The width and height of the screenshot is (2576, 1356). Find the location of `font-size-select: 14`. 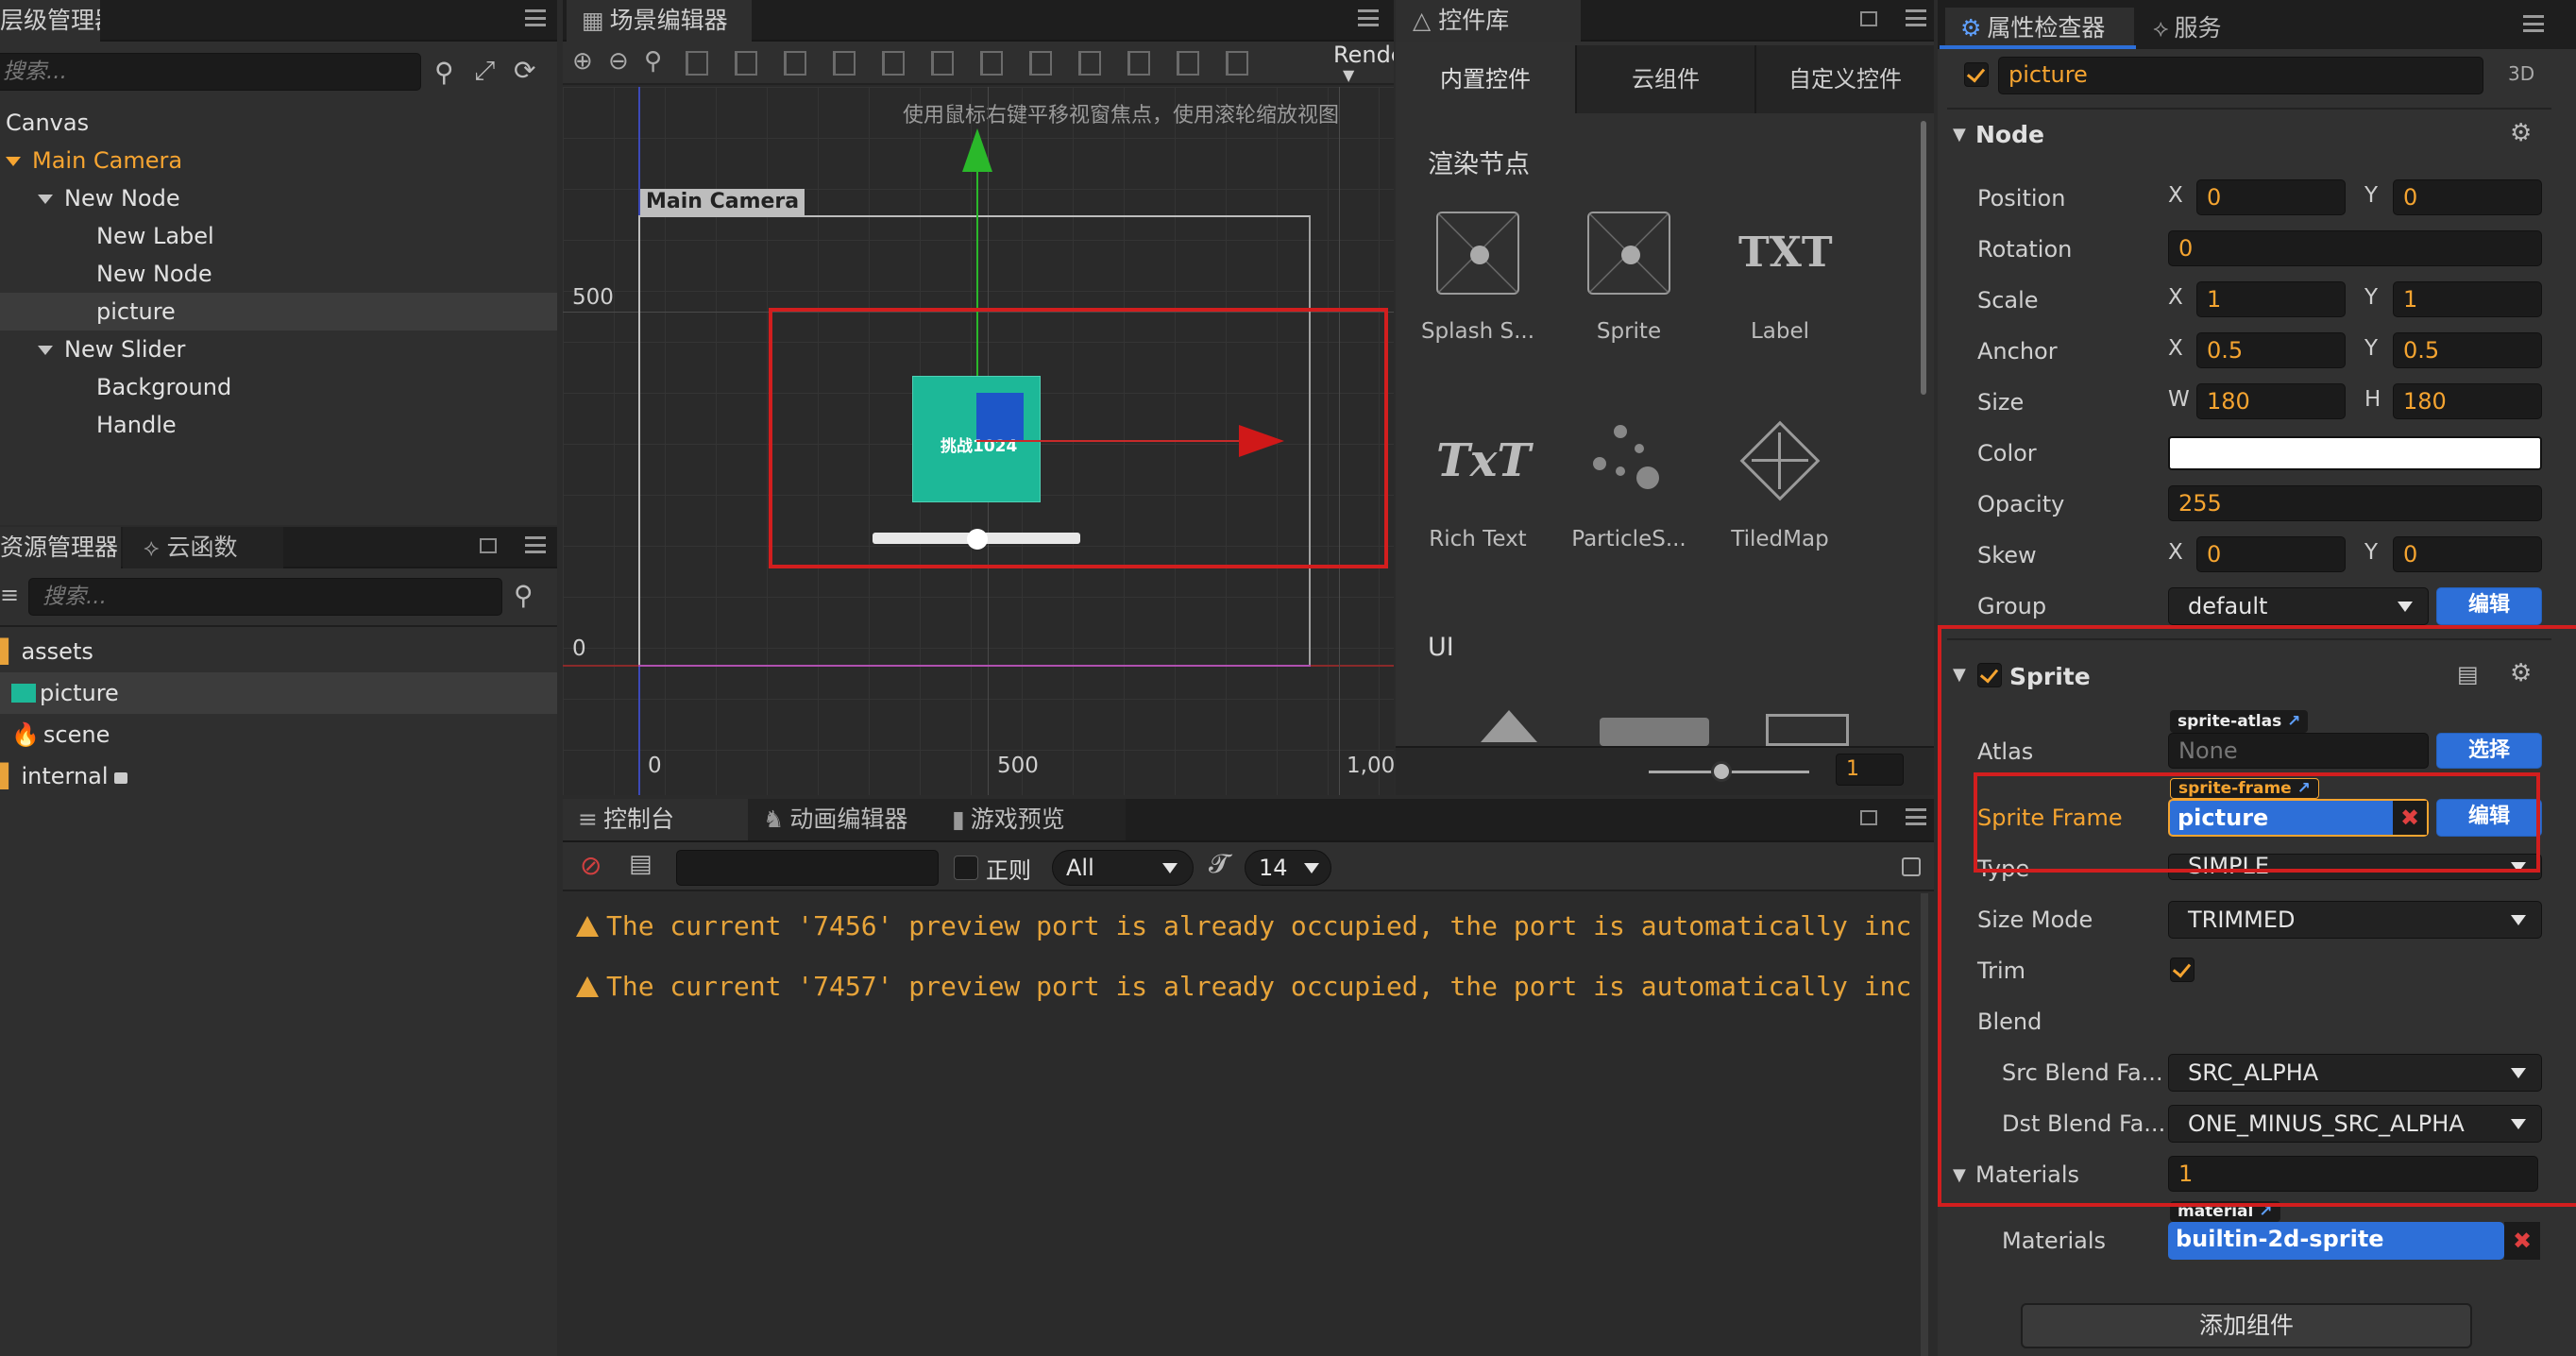

font-size-select: 14 is located at coordinates (1288, 868).